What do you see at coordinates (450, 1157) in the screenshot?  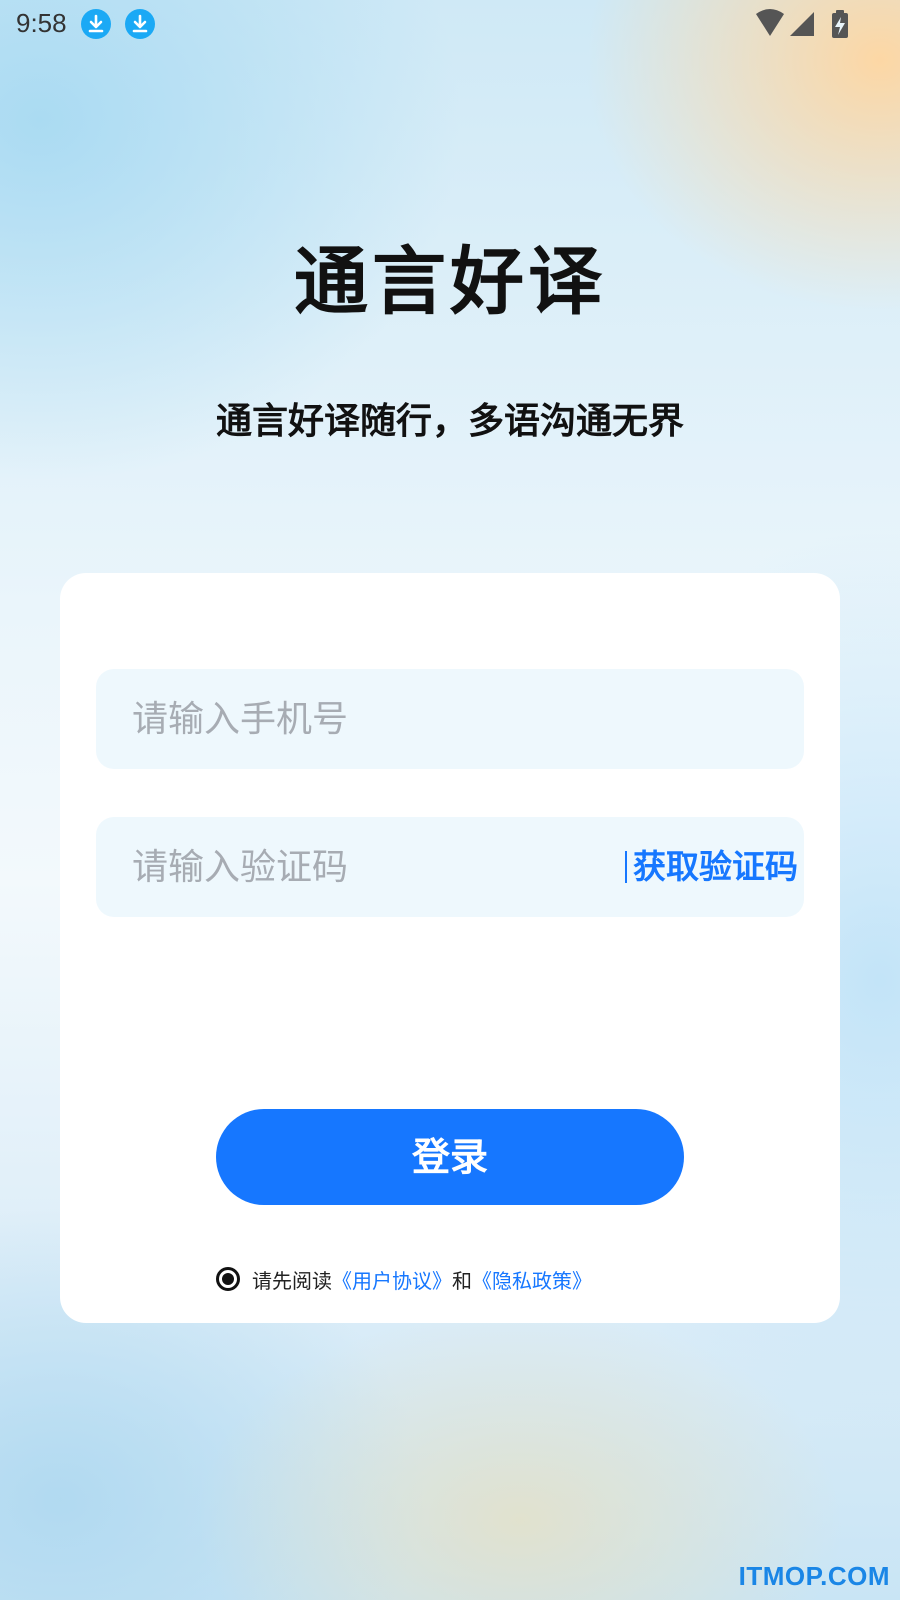 I see `login-button: 登录` at bounding box center [450, 1157].